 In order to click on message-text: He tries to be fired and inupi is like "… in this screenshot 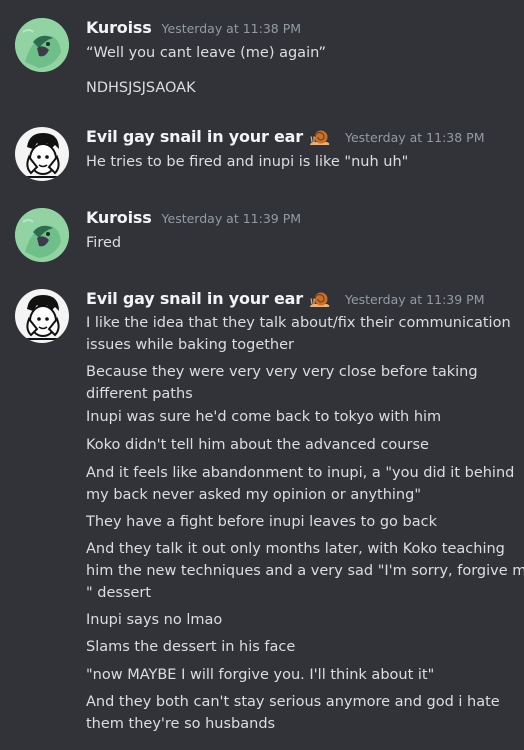, I will do `click(247, 162)`.